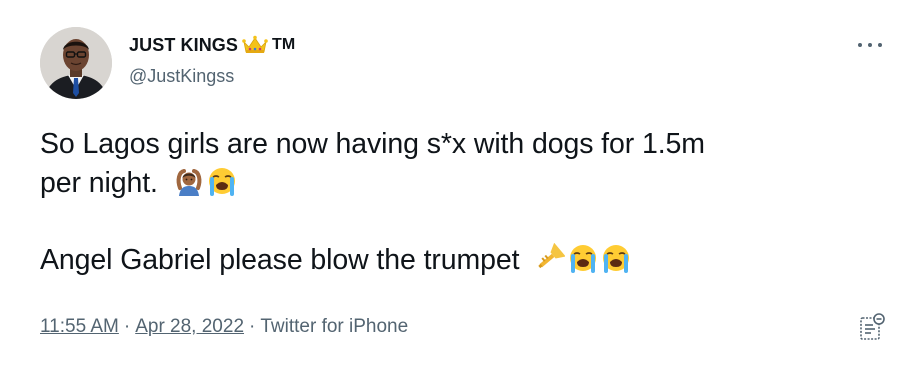  I want to click on tweet-source: Twitter for iPhone, so click(334, 326).